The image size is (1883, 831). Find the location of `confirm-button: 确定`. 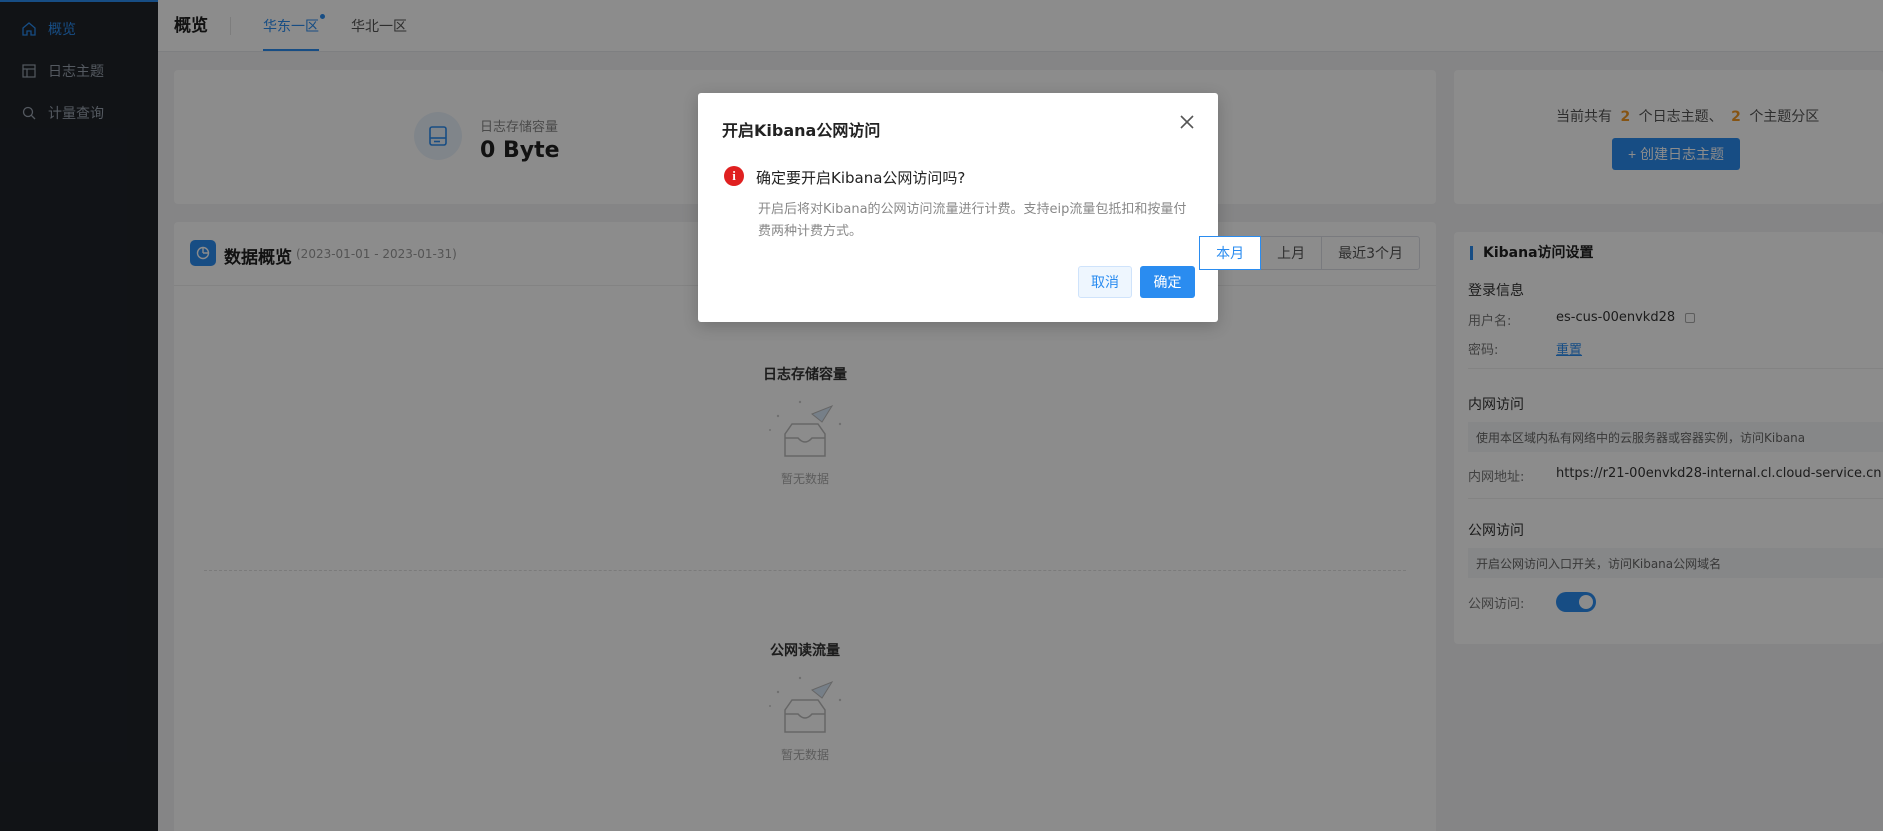

confirm-button: 确定 is located at coordinates (1167, 282).